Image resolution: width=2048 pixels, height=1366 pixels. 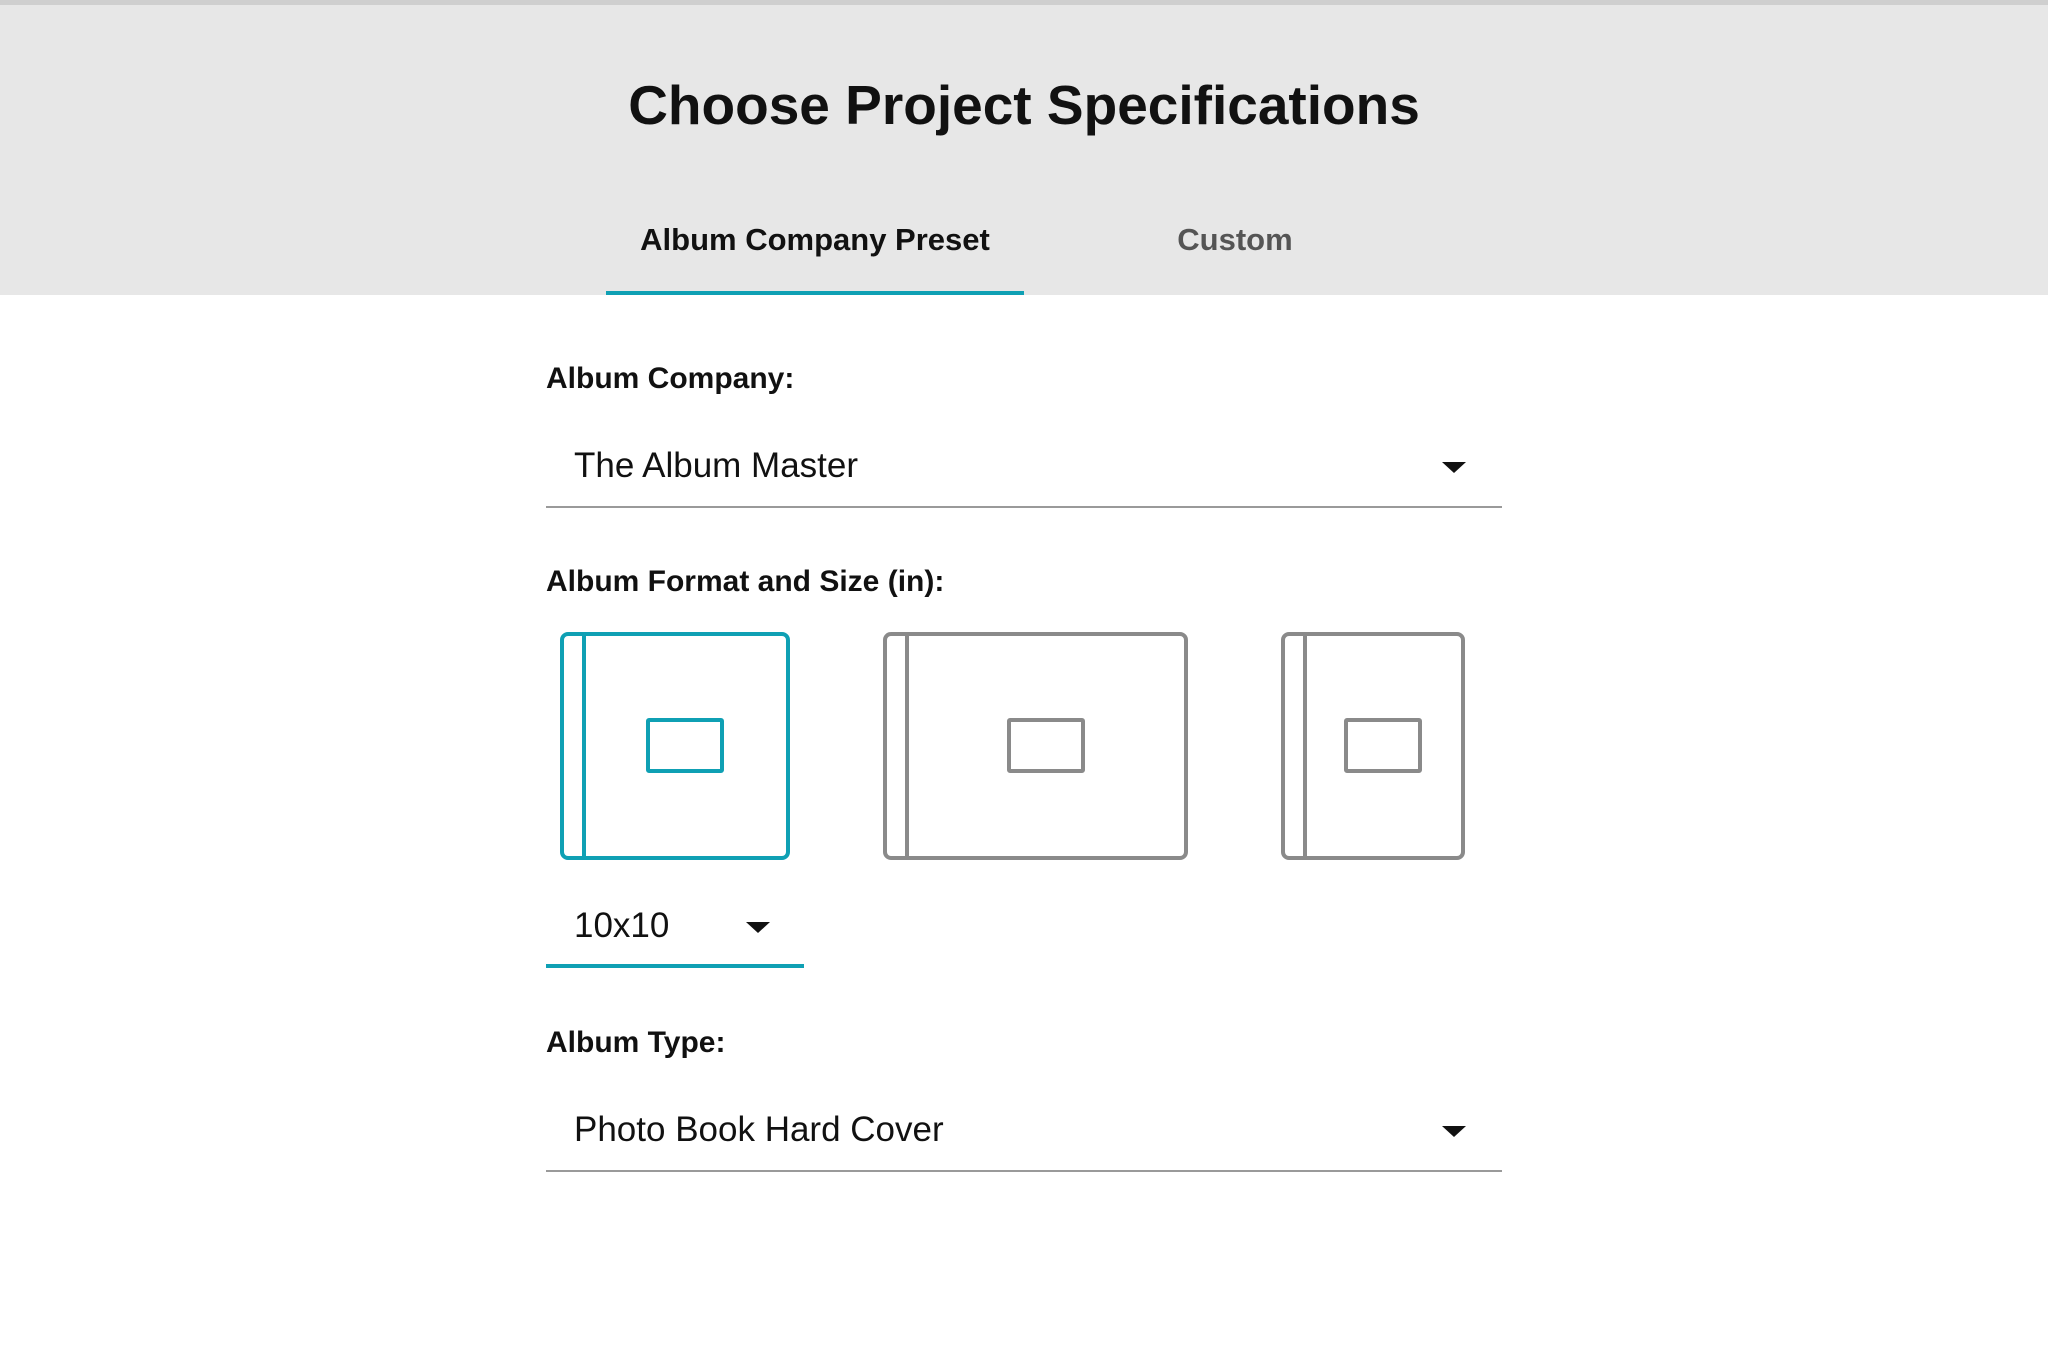 I want to click on album-type-select: Photo Book Hard Cover, so click(x=1024, y=1134).